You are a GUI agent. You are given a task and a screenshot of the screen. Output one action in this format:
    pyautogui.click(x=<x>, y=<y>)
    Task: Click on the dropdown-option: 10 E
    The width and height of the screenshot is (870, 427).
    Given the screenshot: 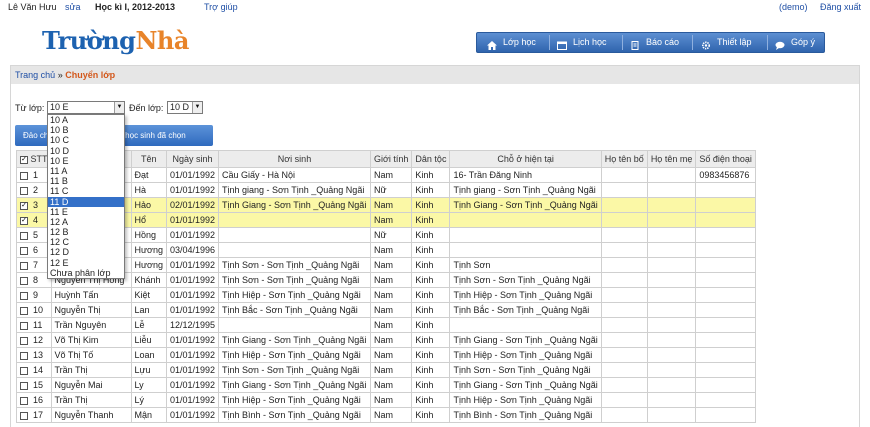 What is the action you would take?
    pyautogui.click(x=86, y=161)
    